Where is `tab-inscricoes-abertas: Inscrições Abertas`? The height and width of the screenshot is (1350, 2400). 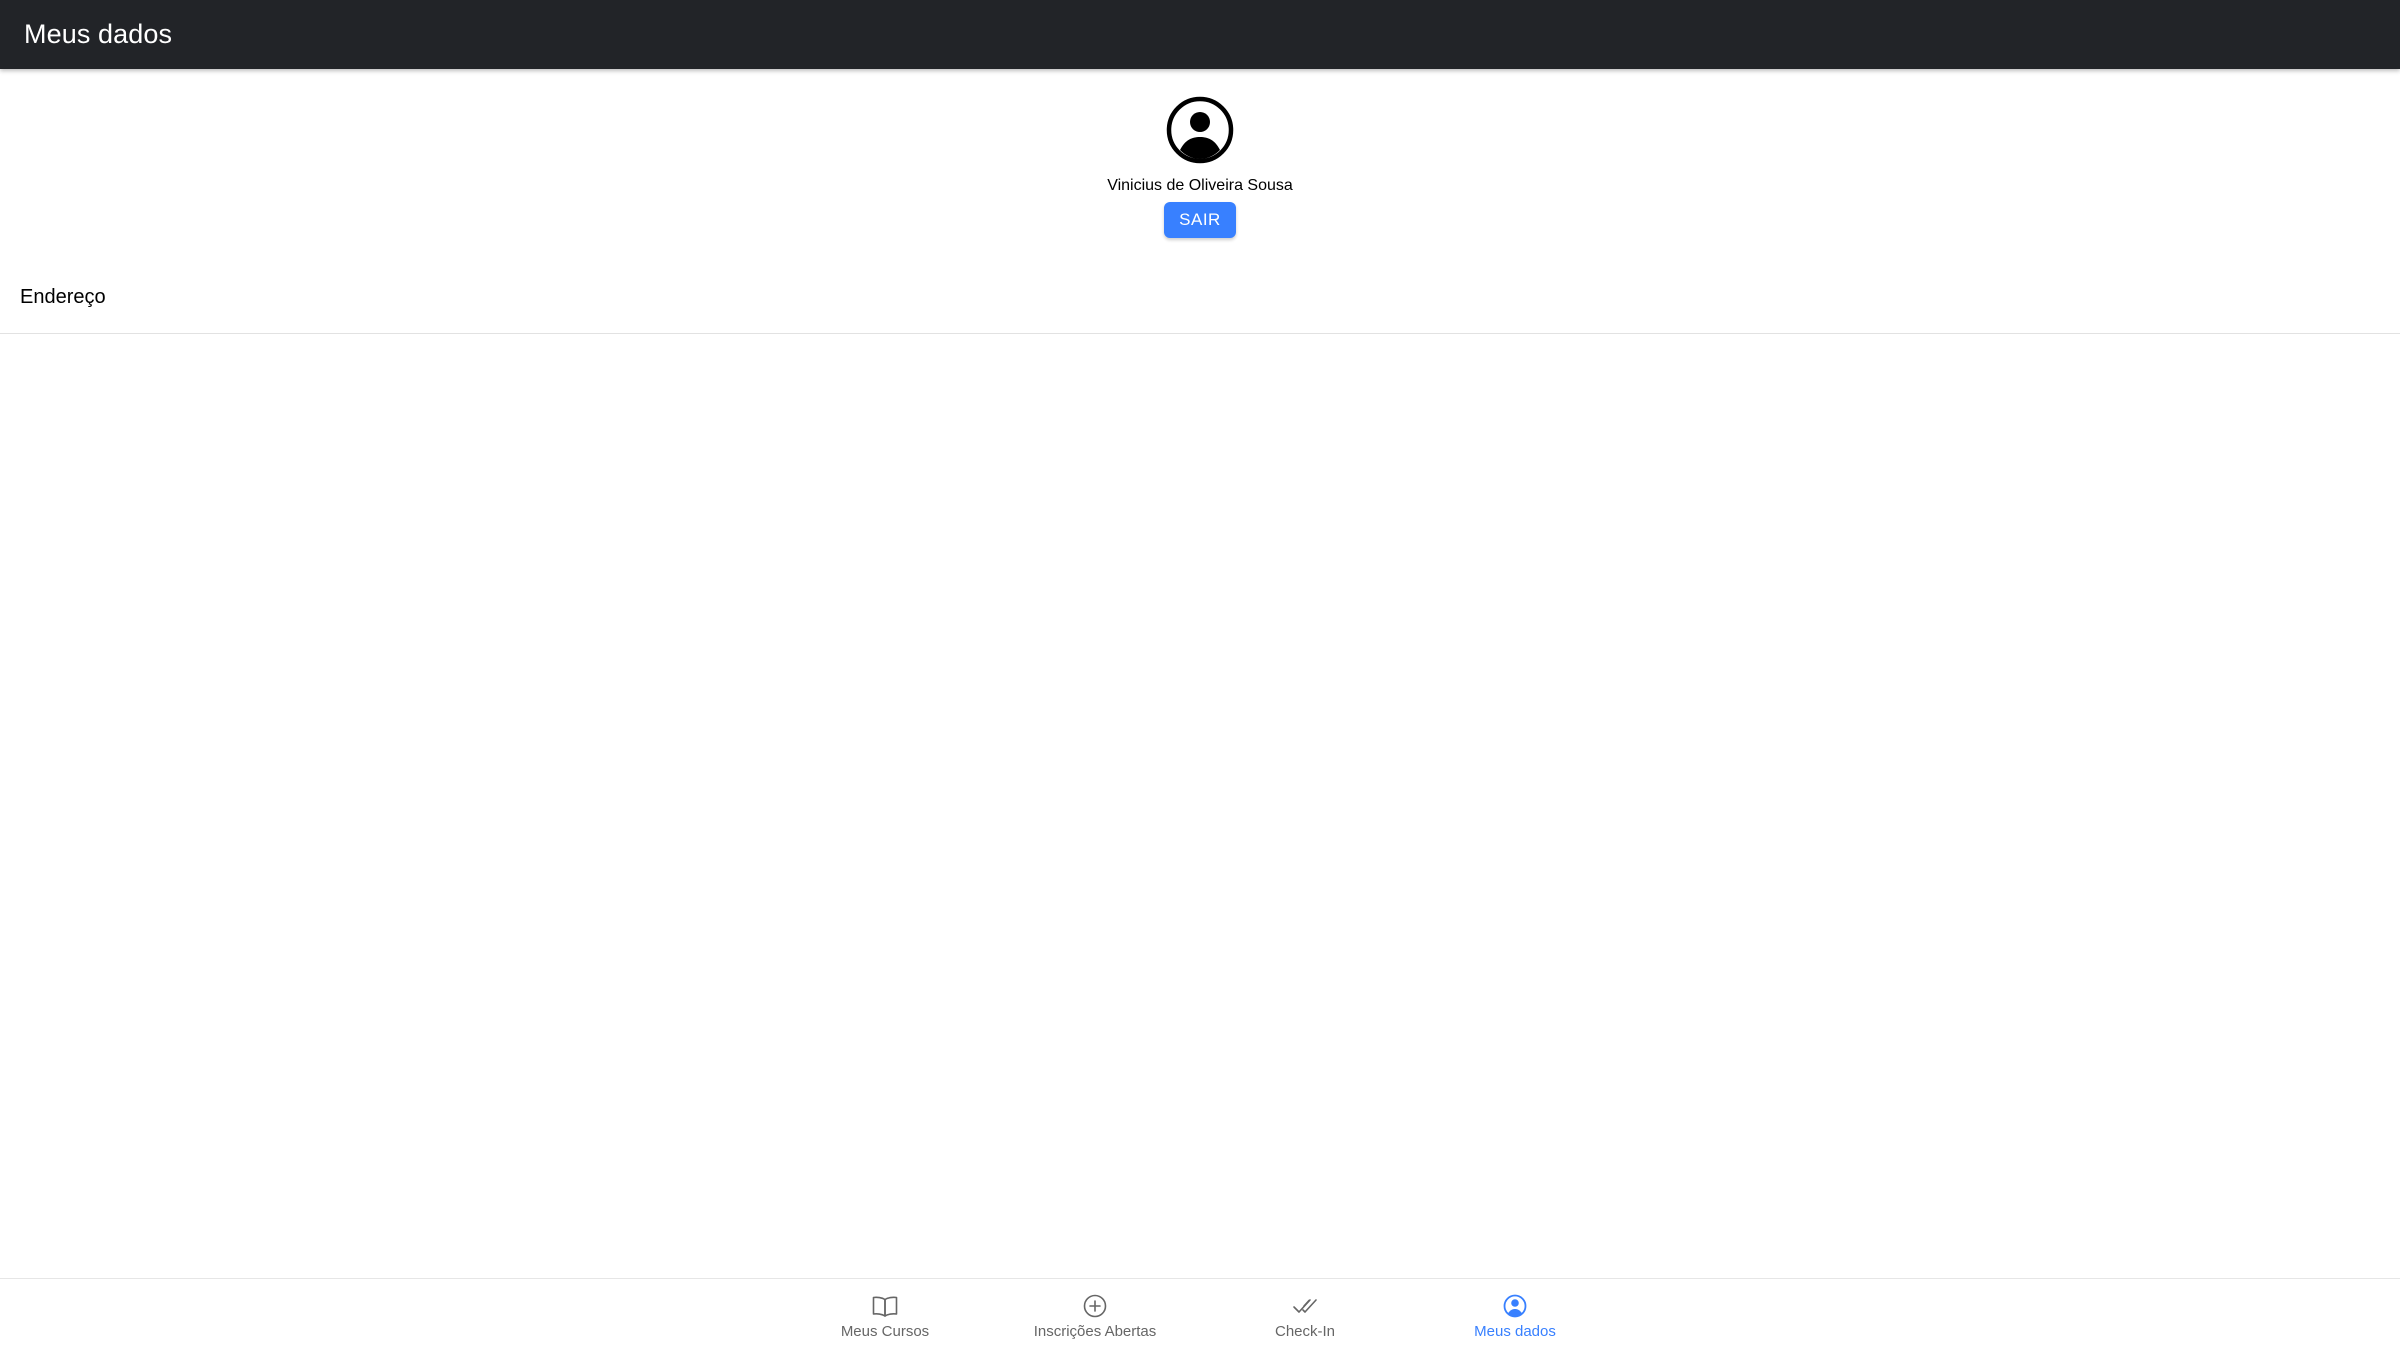
tab-inscricoes-abertas: Inscrições Abertas is located at coordinates (1095, 1314).